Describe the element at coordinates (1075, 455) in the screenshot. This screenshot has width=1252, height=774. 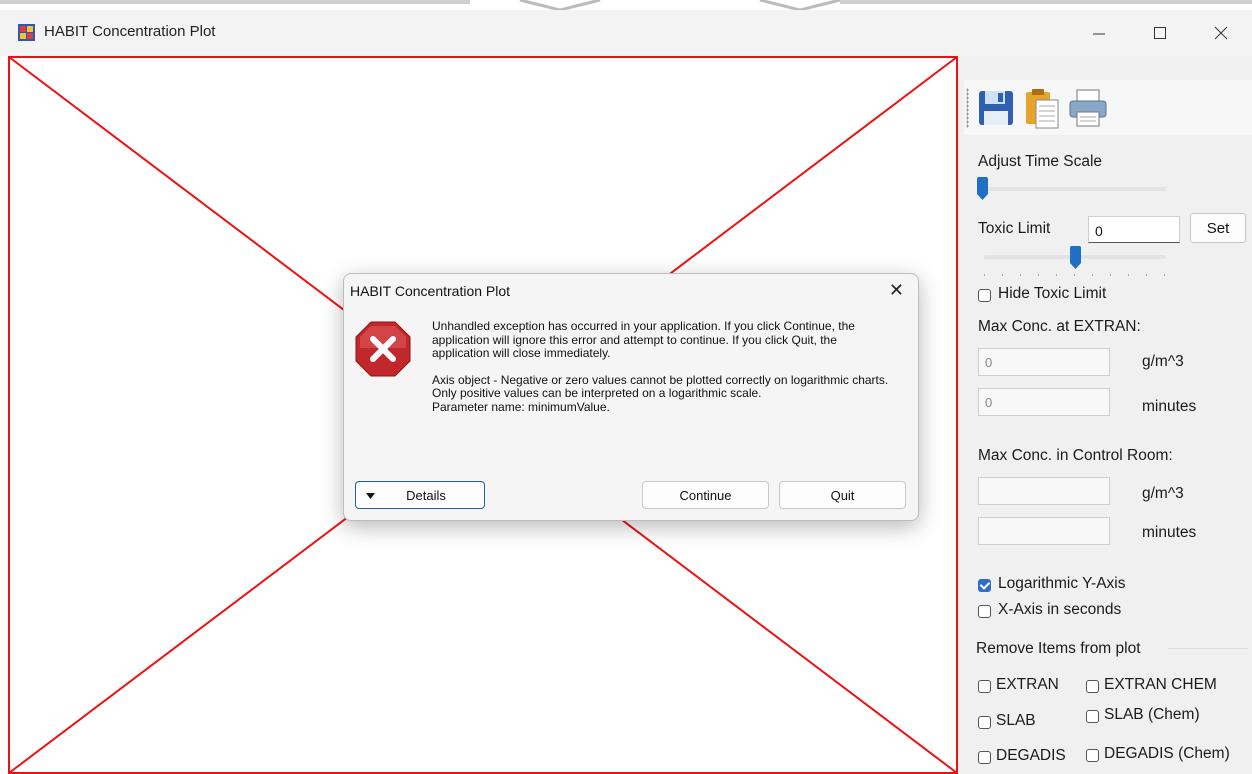
I see `max-conc-control-room-label: Max Conc. in Control Room:` at that location.